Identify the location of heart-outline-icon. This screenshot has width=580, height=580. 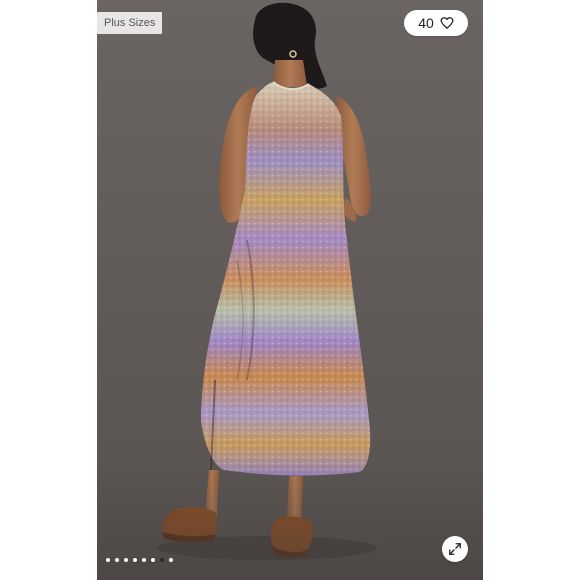
(447, 23).